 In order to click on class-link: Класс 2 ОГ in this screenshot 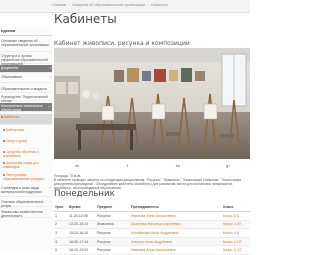, I will do `click(236, 242)`.